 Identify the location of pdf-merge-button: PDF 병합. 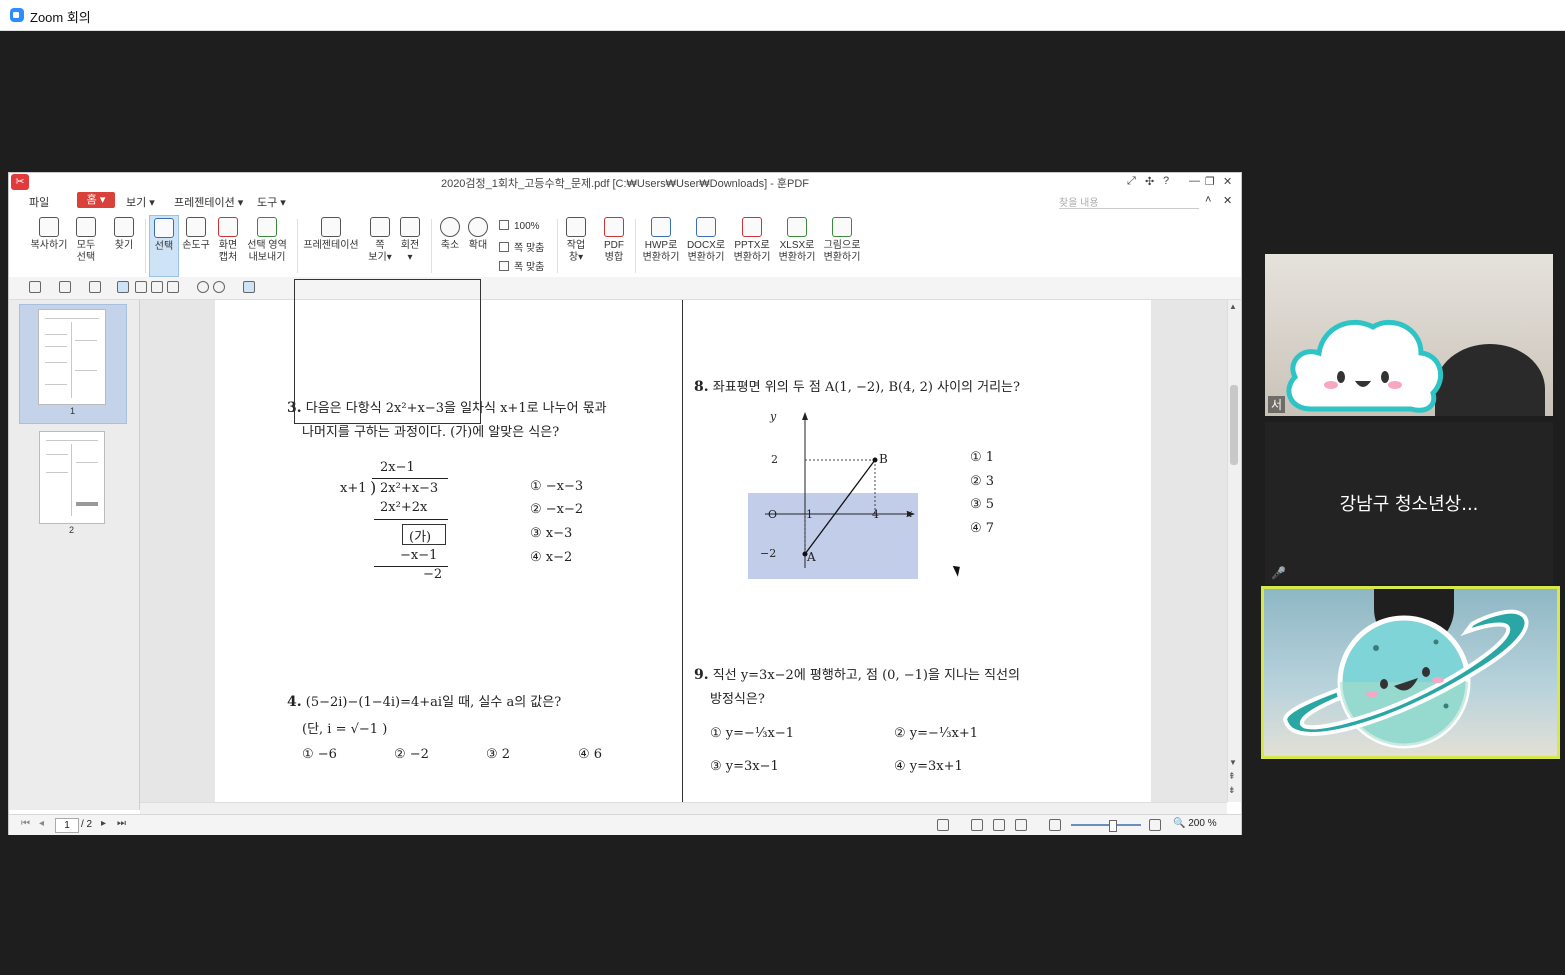
(614, 245).